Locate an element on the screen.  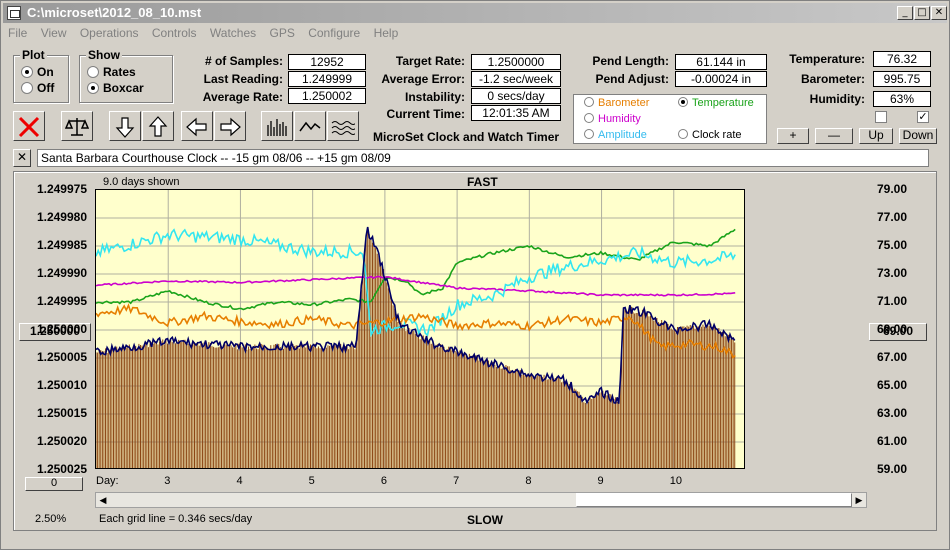
left-arrow-icon is located at coordinates (196, 127).